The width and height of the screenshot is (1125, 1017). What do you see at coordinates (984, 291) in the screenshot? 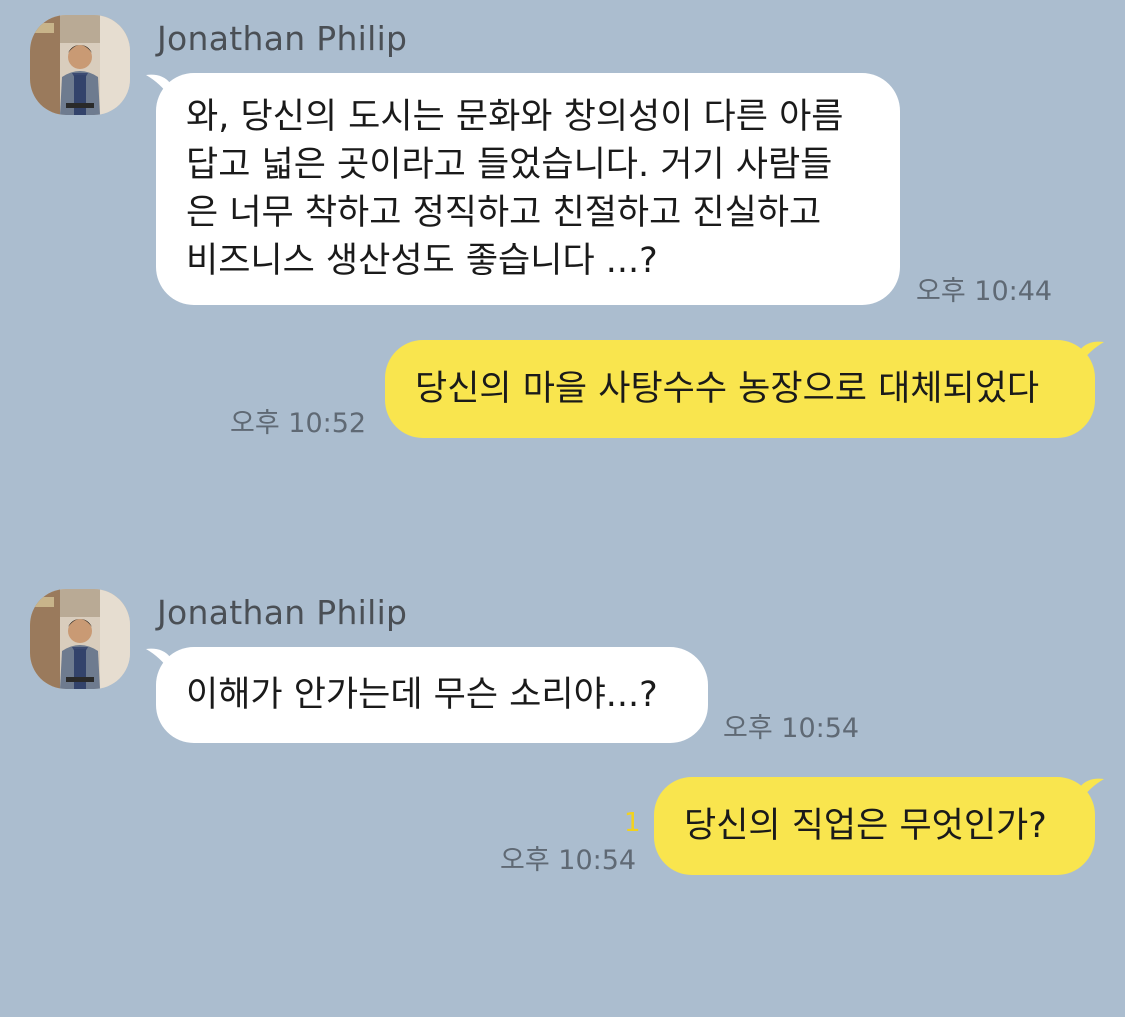
I see `message-time: 오후 10:44` at bounding box center [984, 291].